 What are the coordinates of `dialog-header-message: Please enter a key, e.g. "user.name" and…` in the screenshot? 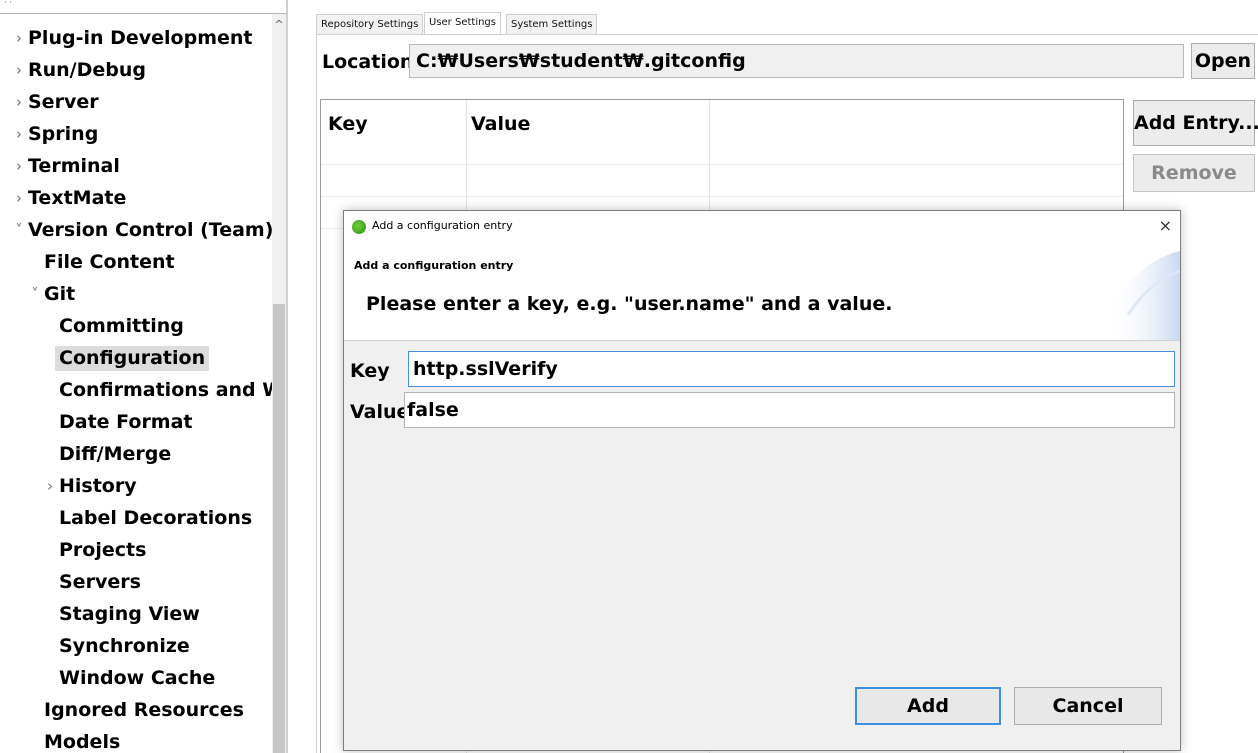 It's located at (629, 304).